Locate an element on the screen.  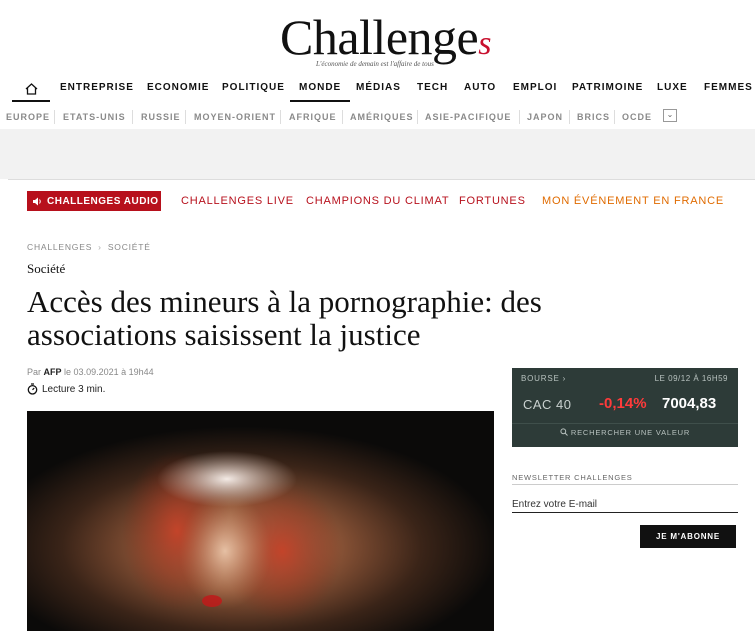
chevron-down-icon: ⌄ is located at coordinates (670, 114).